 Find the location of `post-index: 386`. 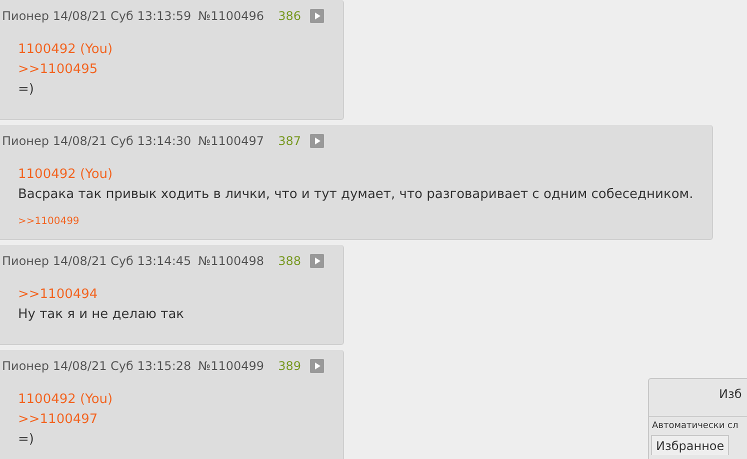

post-index: 386 is located at coordinates (289, 15).